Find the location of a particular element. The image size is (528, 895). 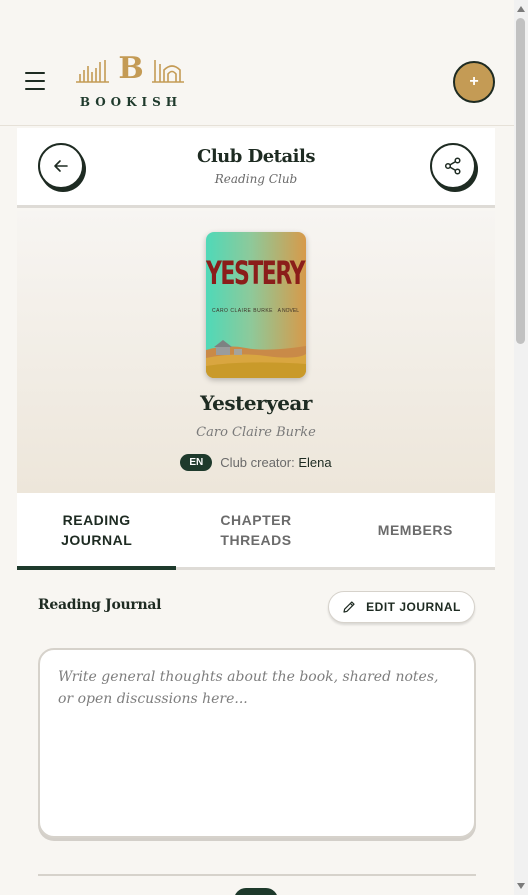

section-title: Reading Journal is located at coordinates (100, 605).